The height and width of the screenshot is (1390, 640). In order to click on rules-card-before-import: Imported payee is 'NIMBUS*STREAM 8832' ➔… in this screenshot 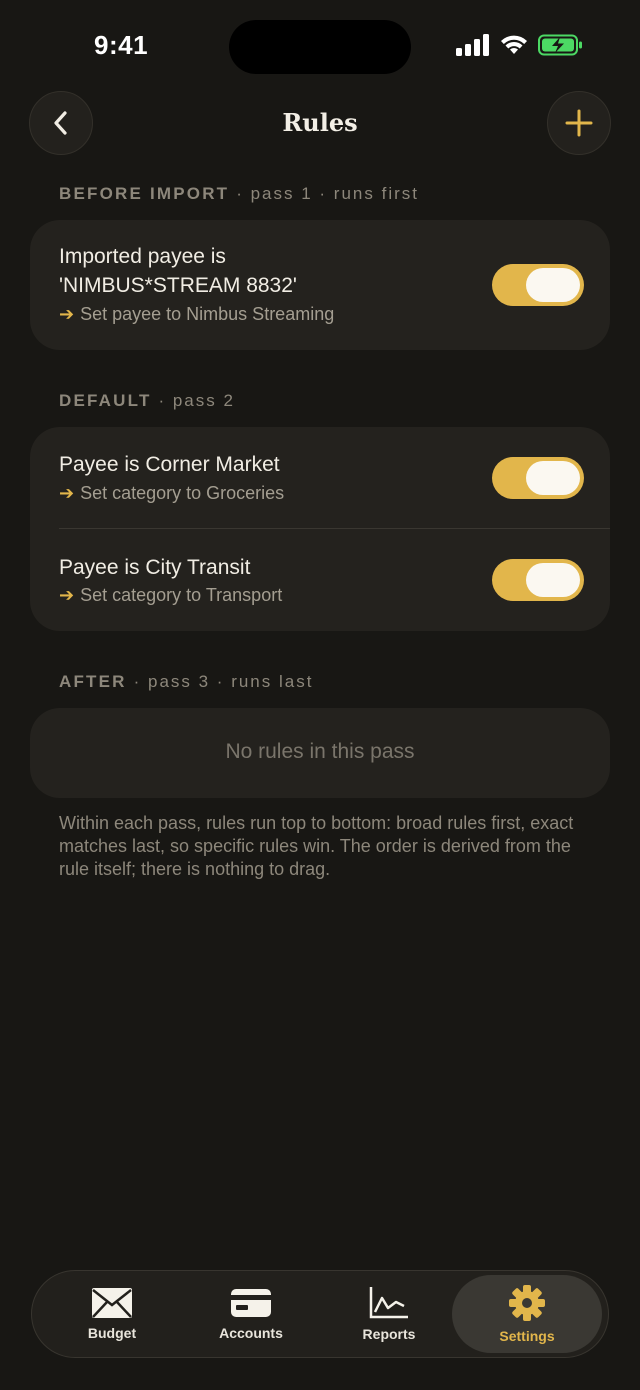, I will do `click(320, 285)`.